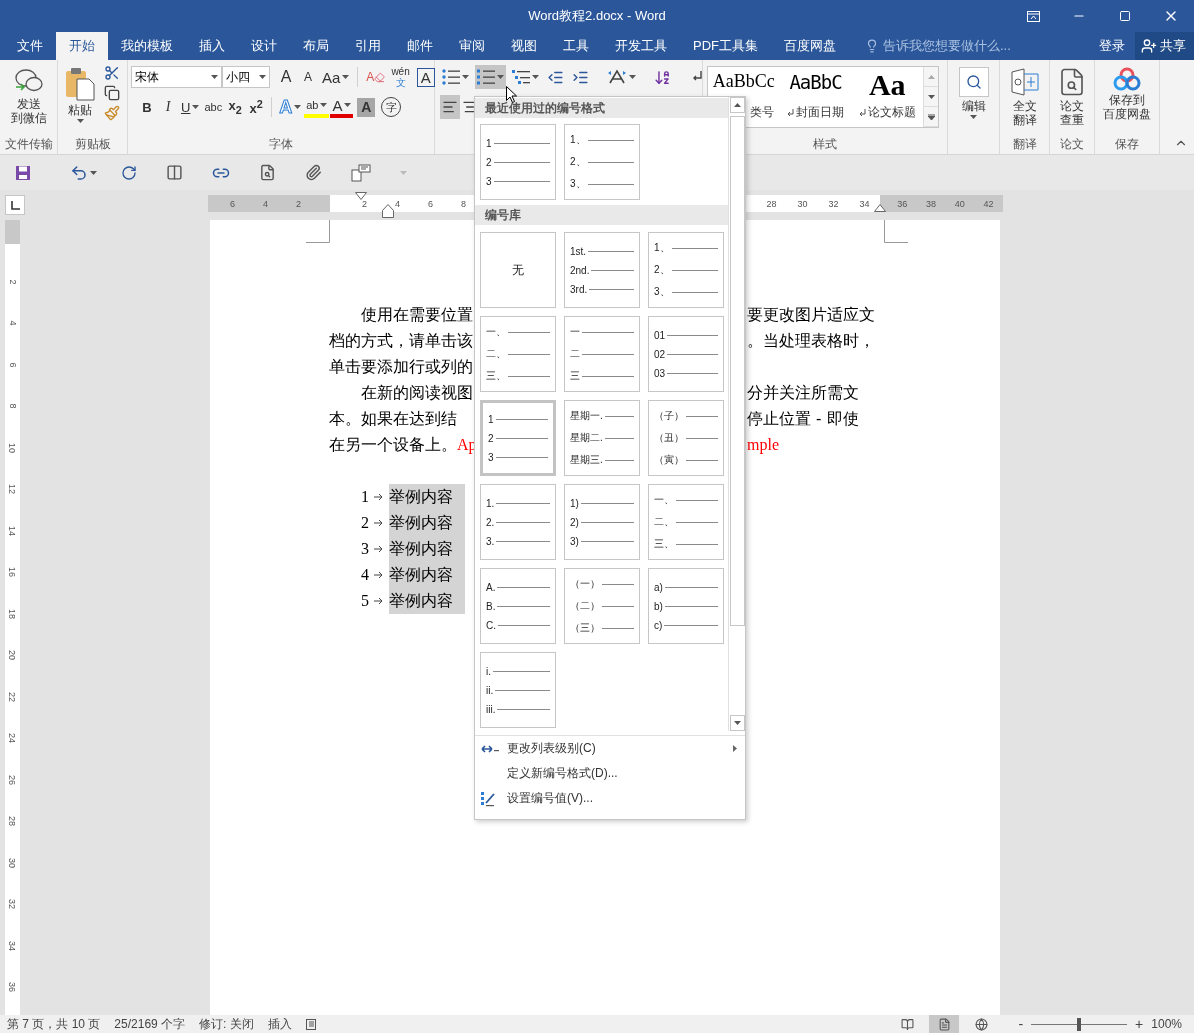  What do you see at coordinates (54, 1024) in the screenshot?
I see `page-count: 第 7 页，共 10 页` at bounding box center [54, 1024].